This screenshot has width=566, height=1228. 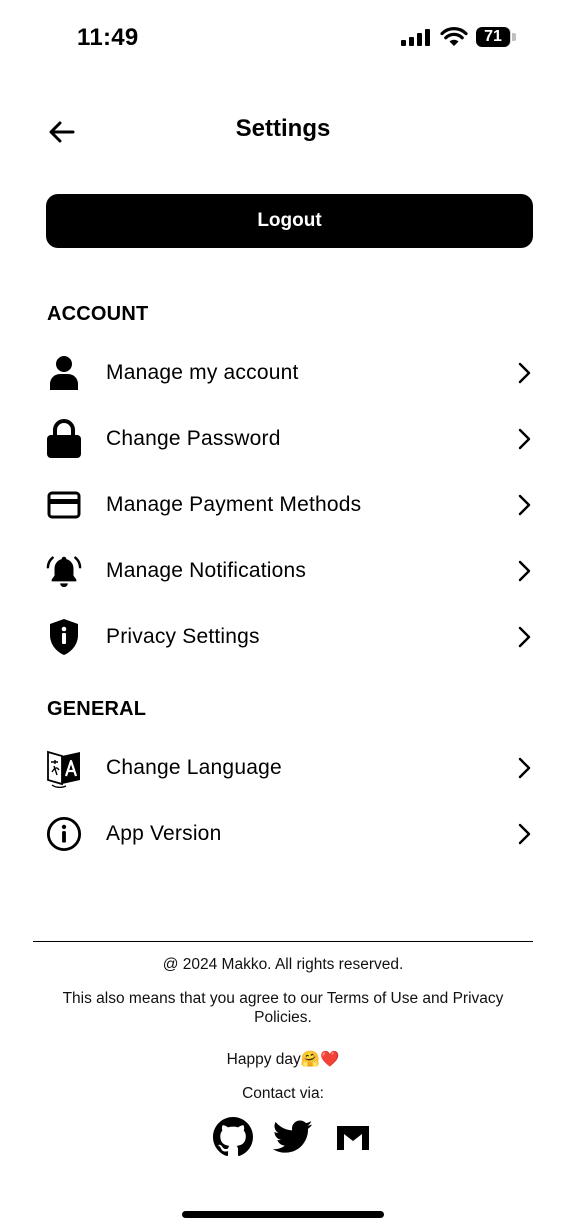 What do you see at coordinates (194, 767) in the screenshot?
I see `settings-item-label: Change Language` at bounding box center [194, 767].